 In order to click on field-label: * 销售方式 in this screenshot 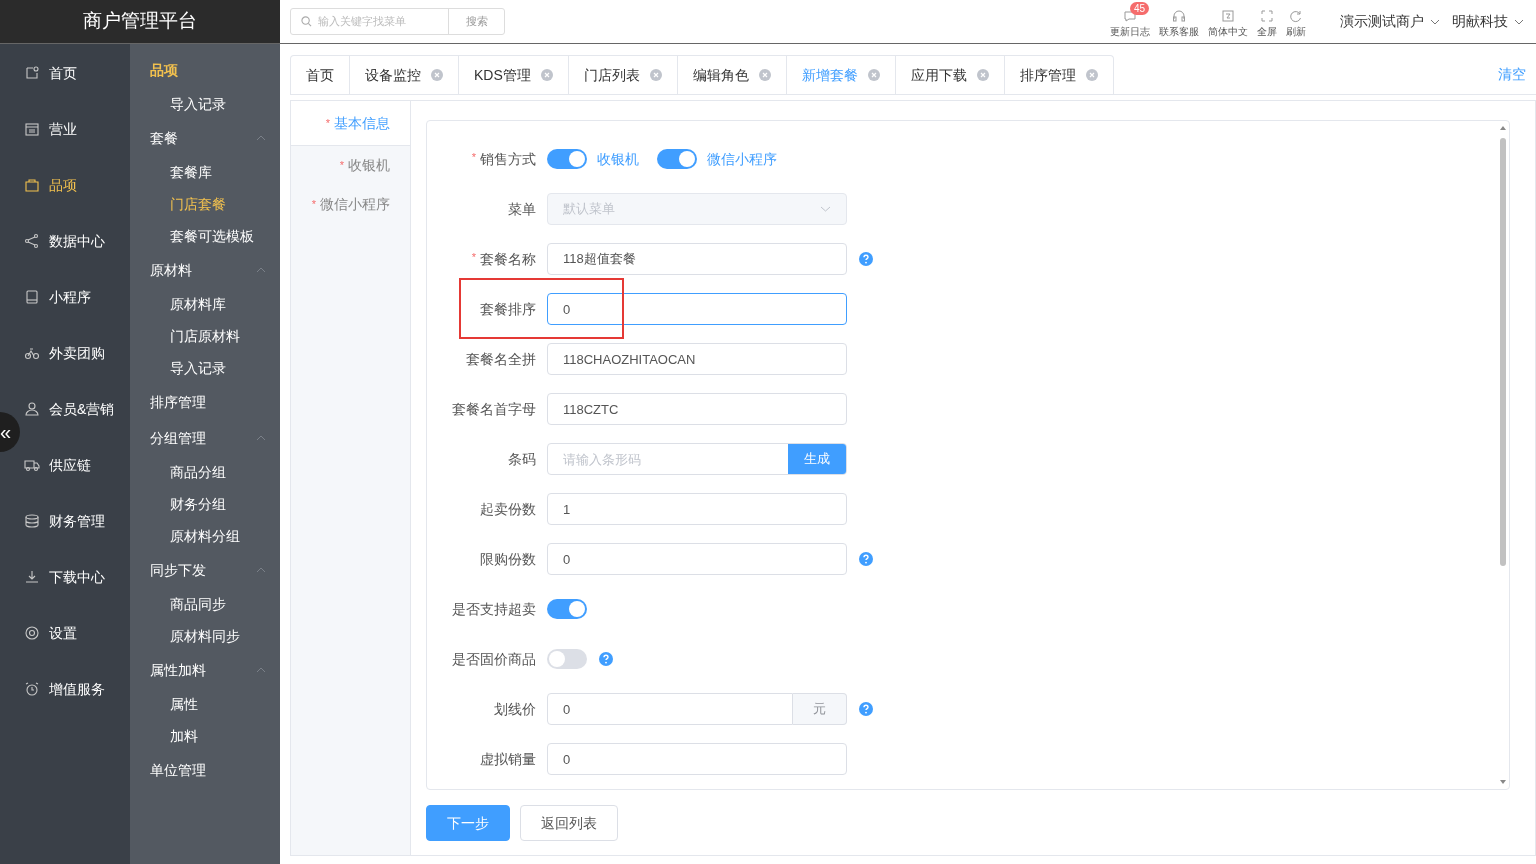, I will do `click(503, 159)`.